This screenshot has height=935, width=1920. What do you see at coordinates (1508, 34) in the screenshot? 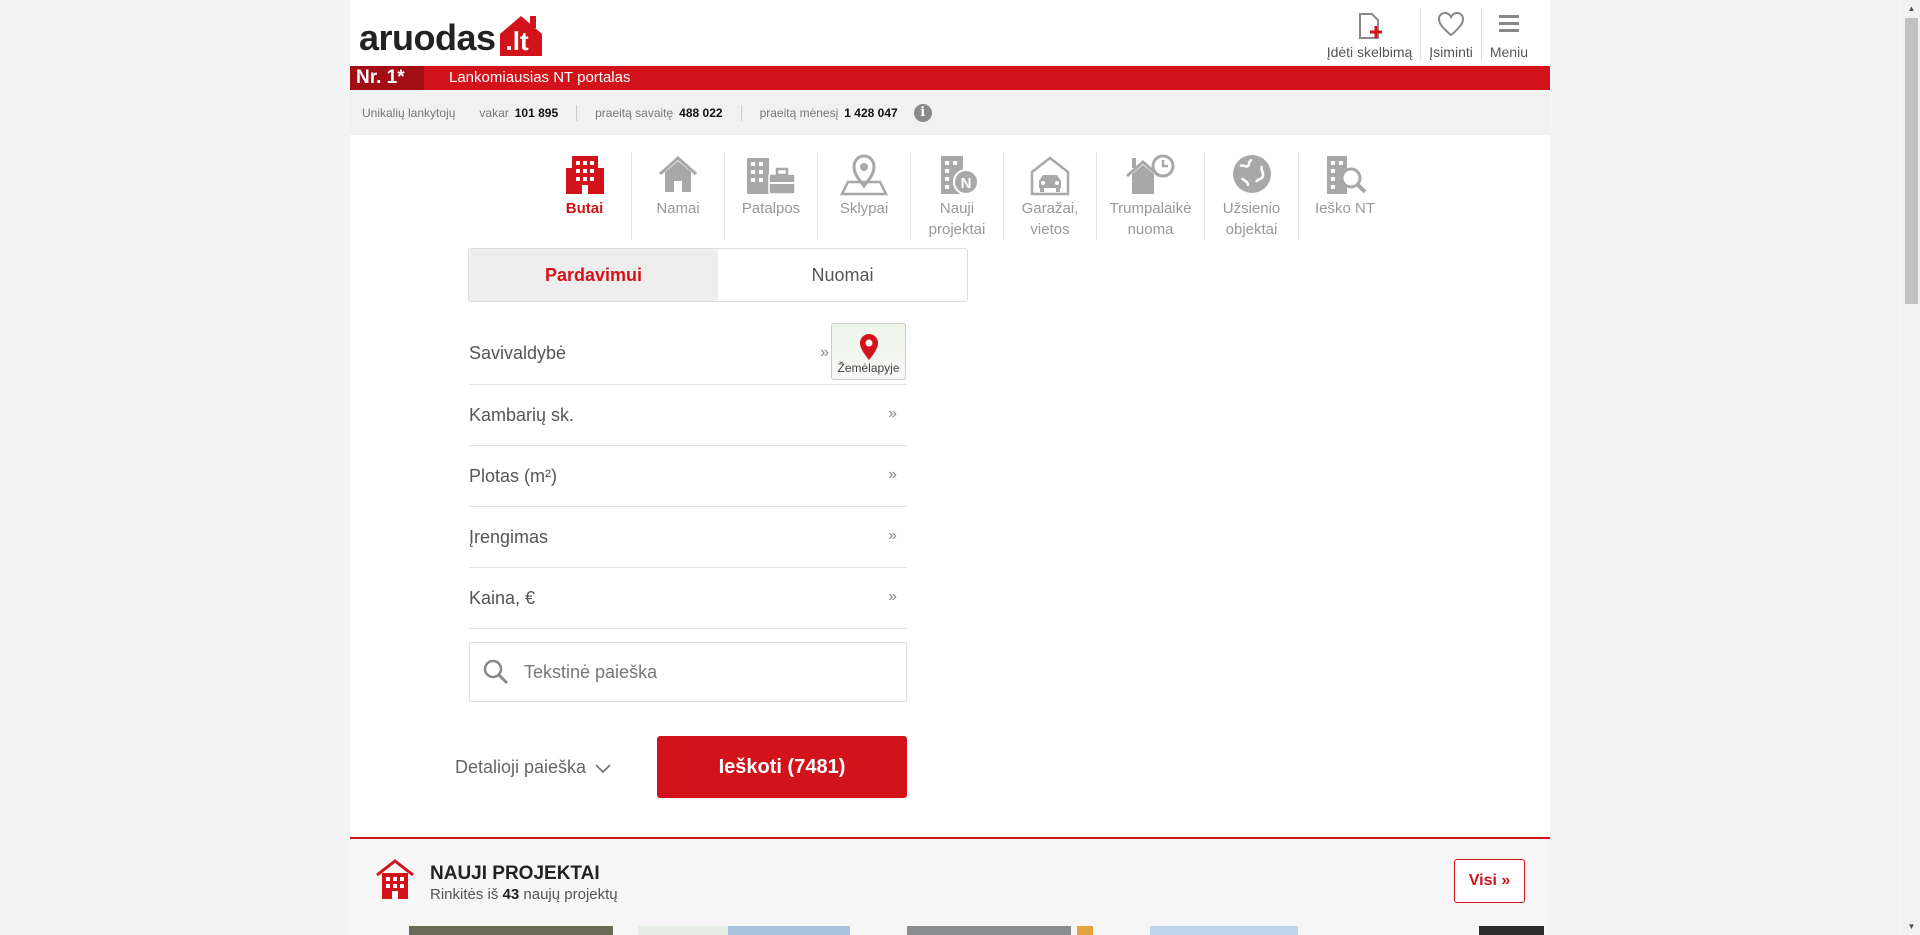
I see `menu-button: Meniu` at bounding box center [1508, 34].